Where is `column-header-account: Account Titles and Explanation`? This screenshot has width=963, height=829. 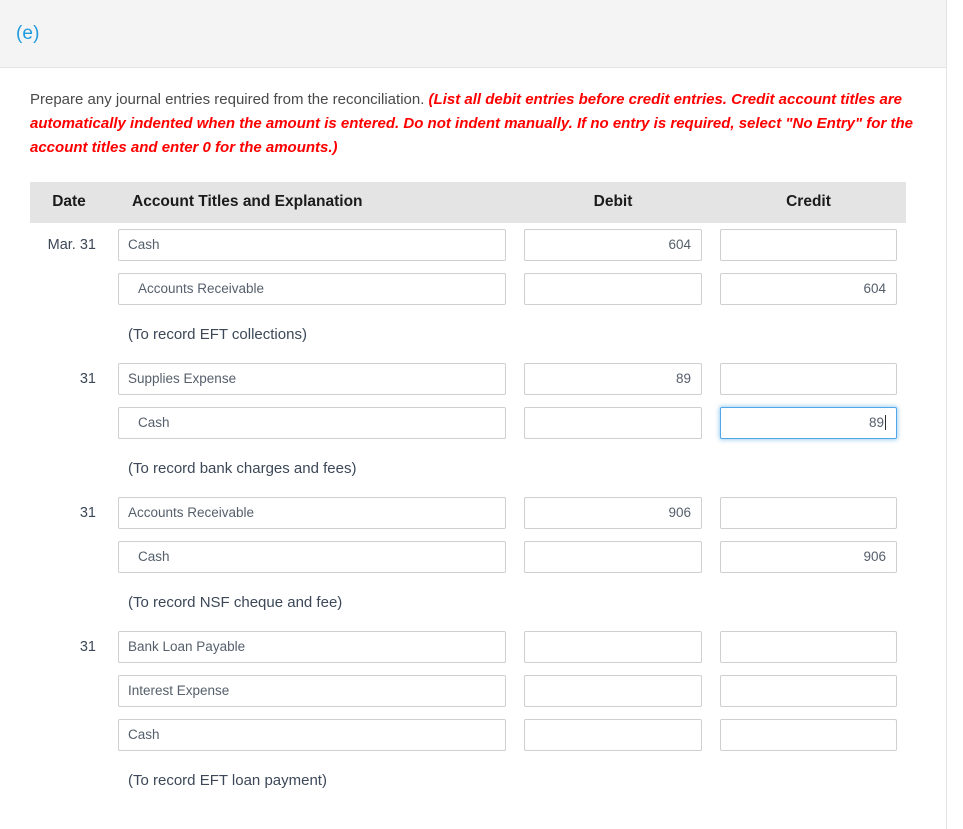
column-header-account: Account Titles and Explanation is located at coordinates (311, 202).